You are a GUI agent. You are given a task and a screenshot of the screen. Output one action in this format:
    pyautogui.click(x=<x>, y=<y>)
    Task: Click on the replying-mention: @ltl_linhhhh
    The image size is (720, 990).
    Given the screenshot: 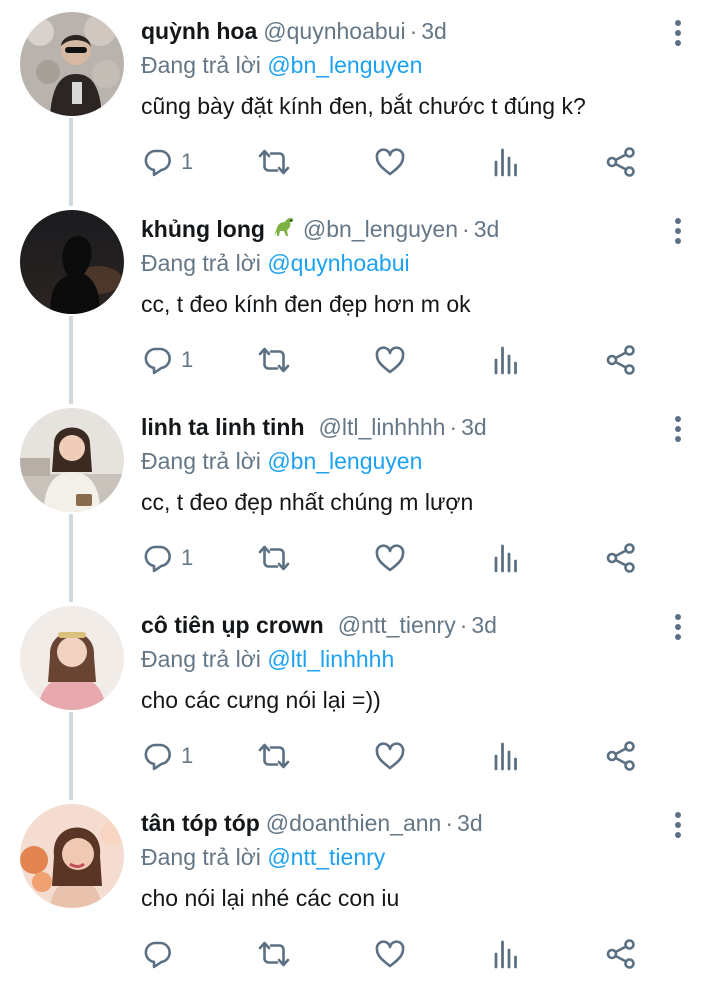 What is the action you would take?
    pyautogui.click(x=330, y=659)
    